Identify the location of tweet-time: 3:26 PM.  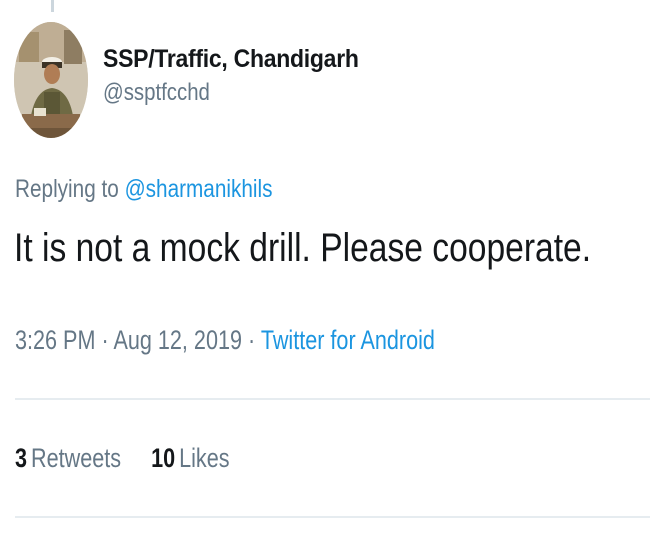
(55, 340).